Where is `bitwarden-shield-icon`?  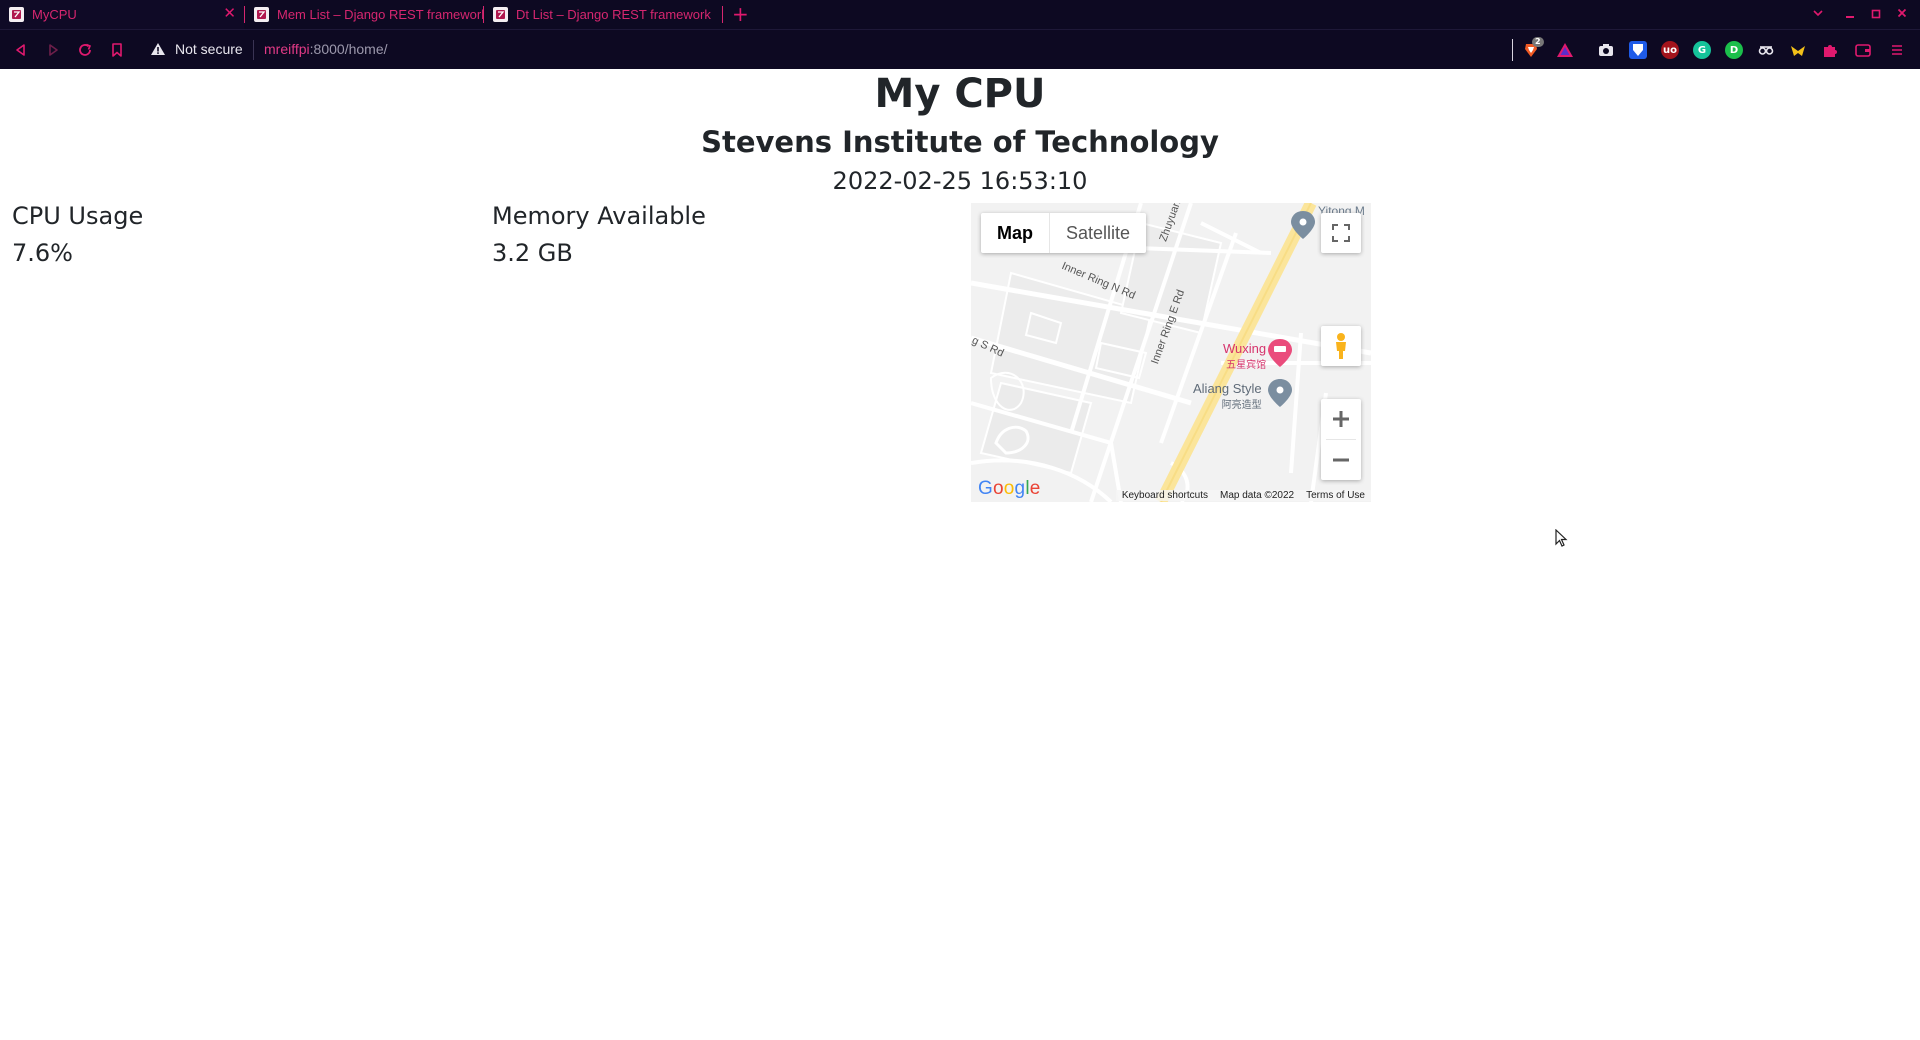
bitwarden-shield-icon is located at coordinates (1638, 50).